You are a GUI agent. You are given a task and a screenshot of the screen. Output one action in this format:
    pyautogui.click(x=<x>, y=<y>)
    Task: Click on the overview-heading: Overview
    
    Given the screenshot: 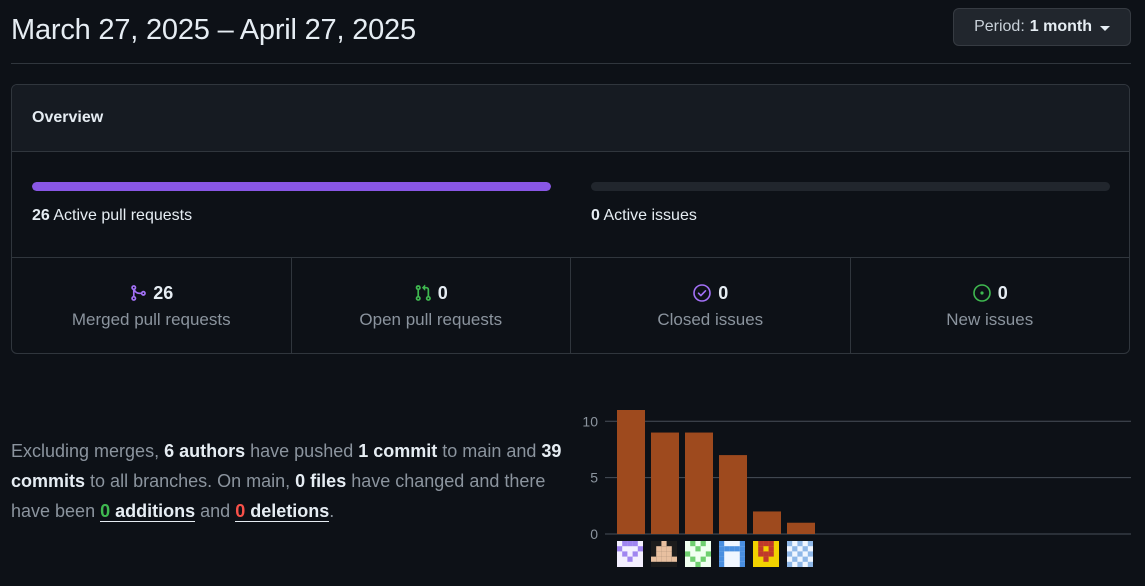 What is the action you would take?
    pyautogui.click(x=570, y=118)
    